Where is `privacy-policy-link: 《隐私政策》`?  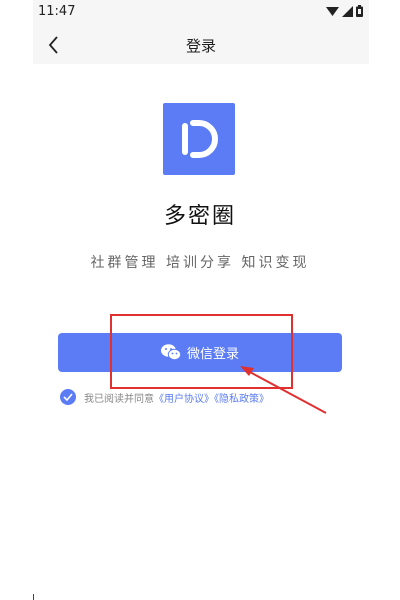 privacy-policy-link: 《隐私政策》 is located at coordinates (241, 399).